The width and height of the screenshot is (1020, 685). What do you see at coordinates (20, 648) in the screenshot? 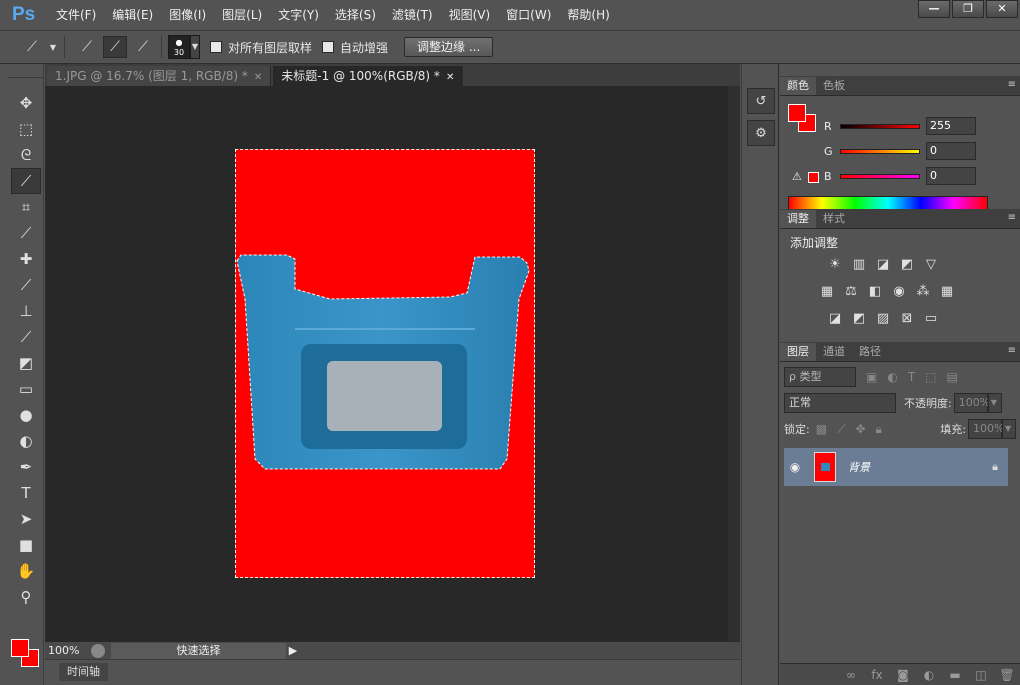
I see `foreground-color` at bounding box center [20, 648].